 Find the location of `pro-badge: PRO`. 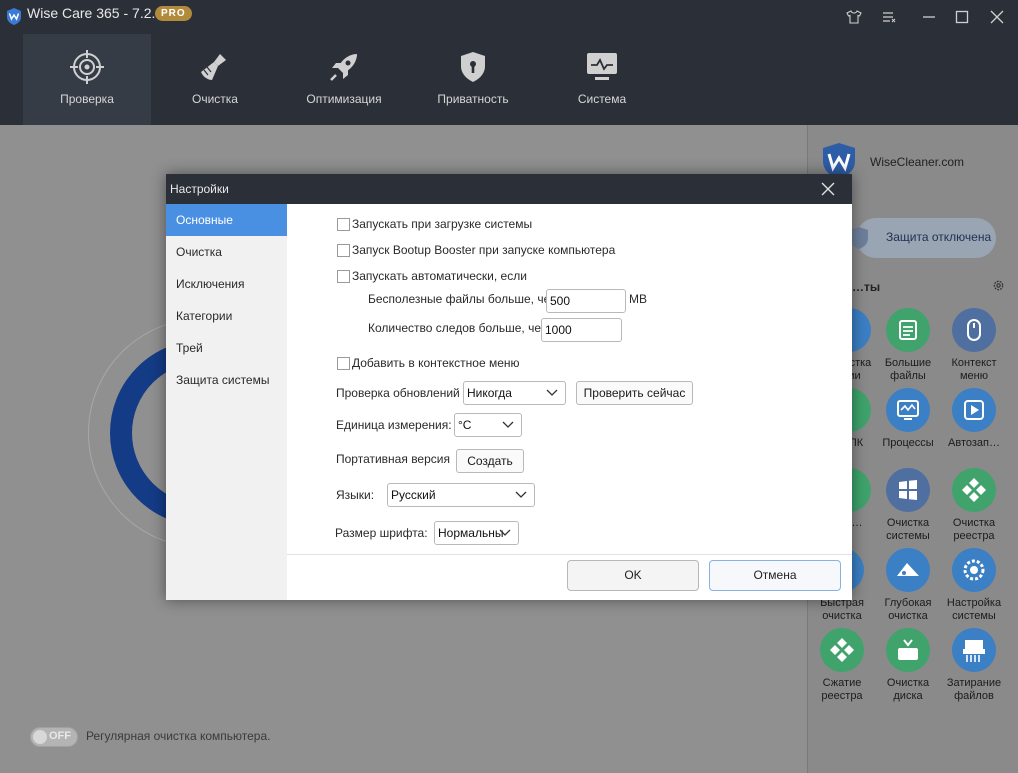

pro-badge: PRO is located at coordinates (173, 13).